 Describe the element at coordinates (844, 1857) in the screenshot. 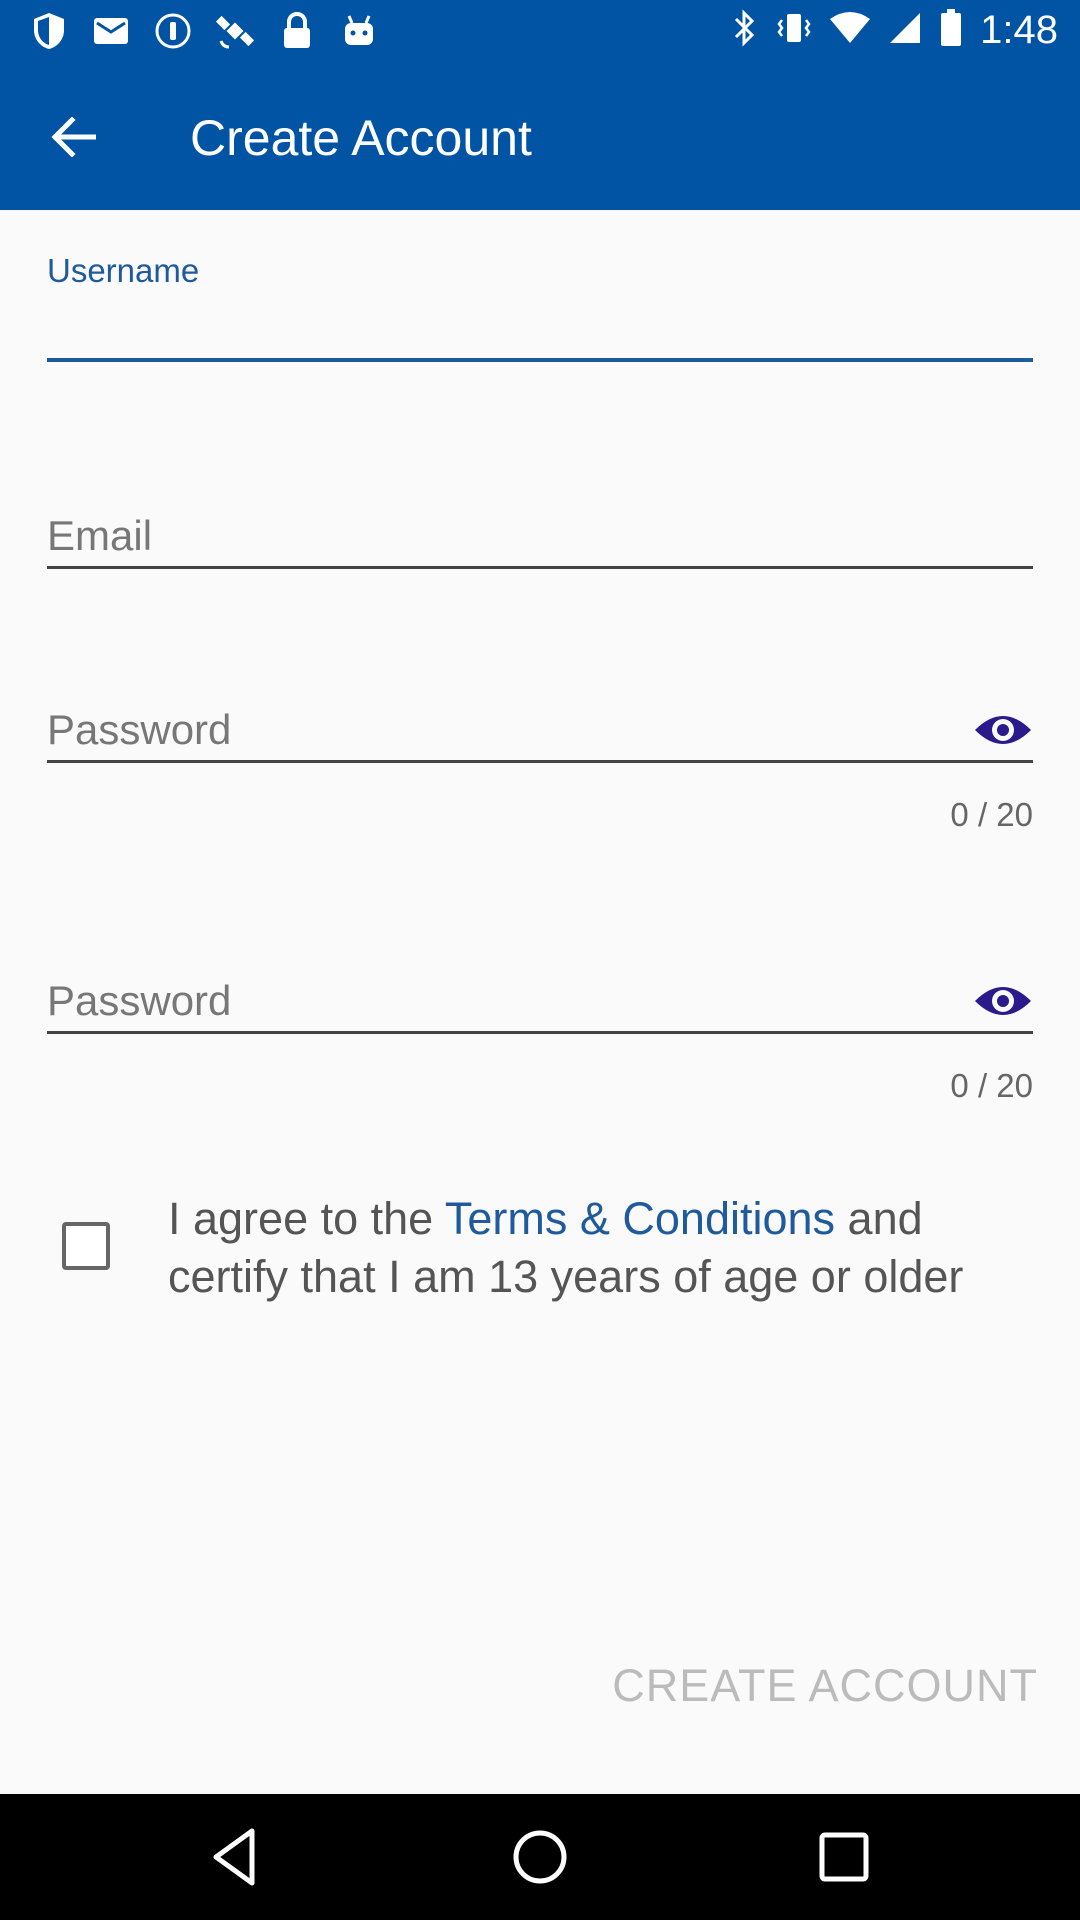

I see `recents-square-icon` at that location.